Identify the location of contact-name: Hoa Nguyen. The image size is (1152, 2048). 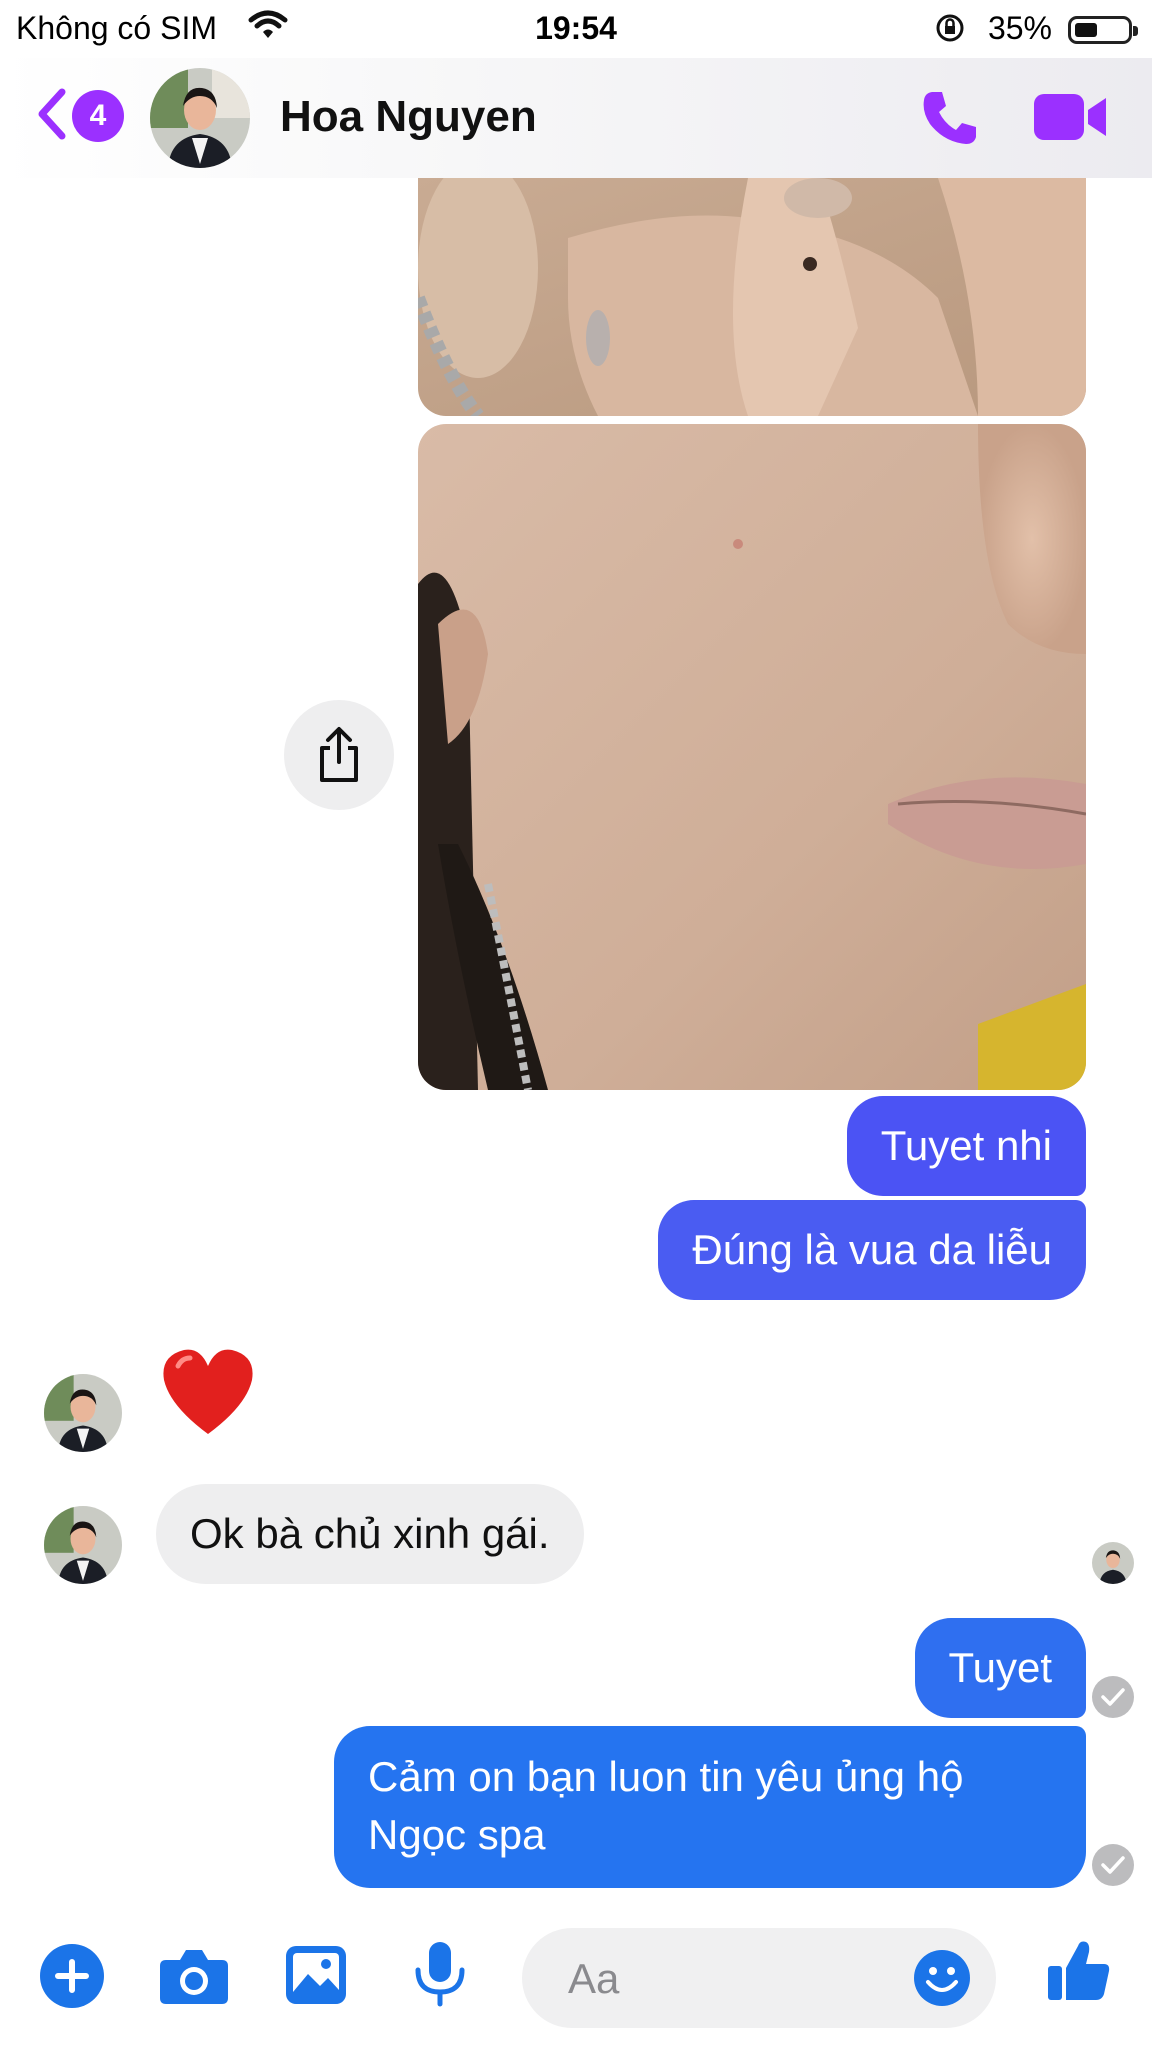
(408, 117).